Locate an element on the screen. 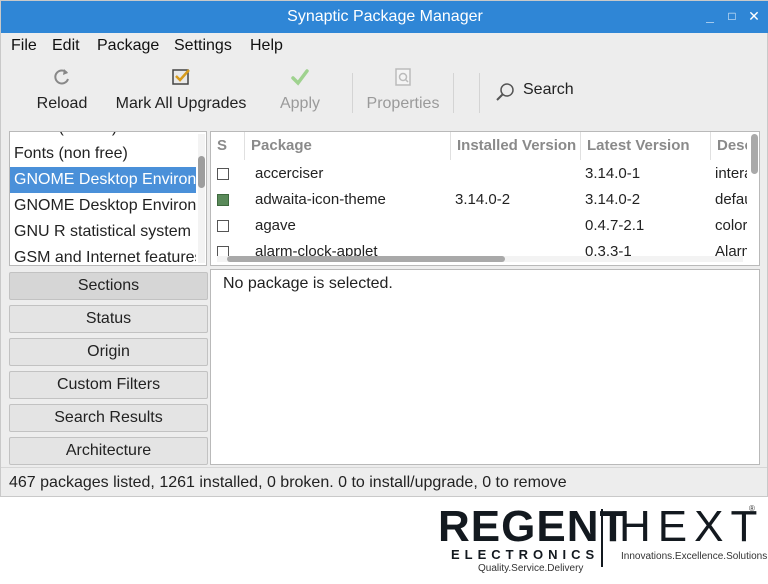 The width and height of the screenshot is (768, 584). filter-search-results-button: Search Results is located at coordinates (108, 418).